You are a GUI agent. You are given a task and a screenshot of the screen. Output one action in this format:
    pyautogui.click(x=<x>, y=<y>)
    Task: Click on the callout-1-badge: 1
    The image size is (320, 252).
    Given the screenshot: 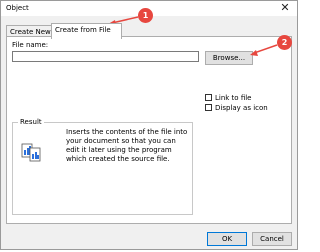 What is the action you would take?
    pyautogui.click(x=145, y=15)
    